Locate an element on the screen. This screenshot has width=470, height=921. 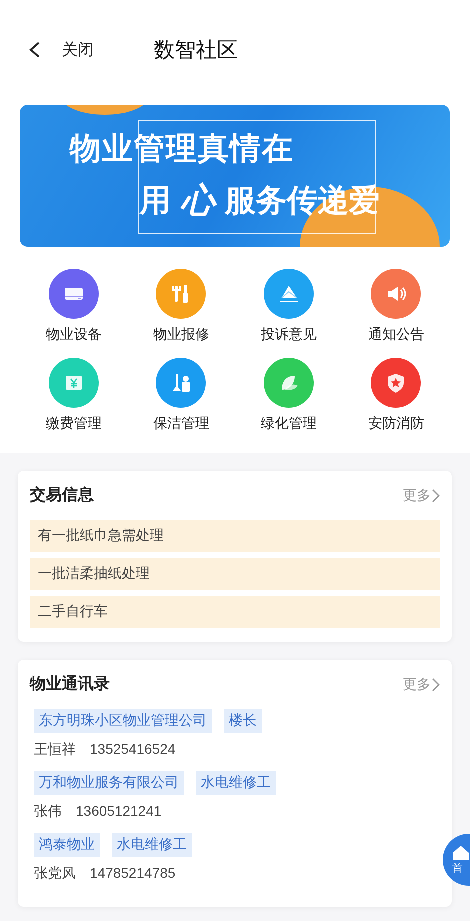
banner-text: 心 is located at coordinates (198, 201).